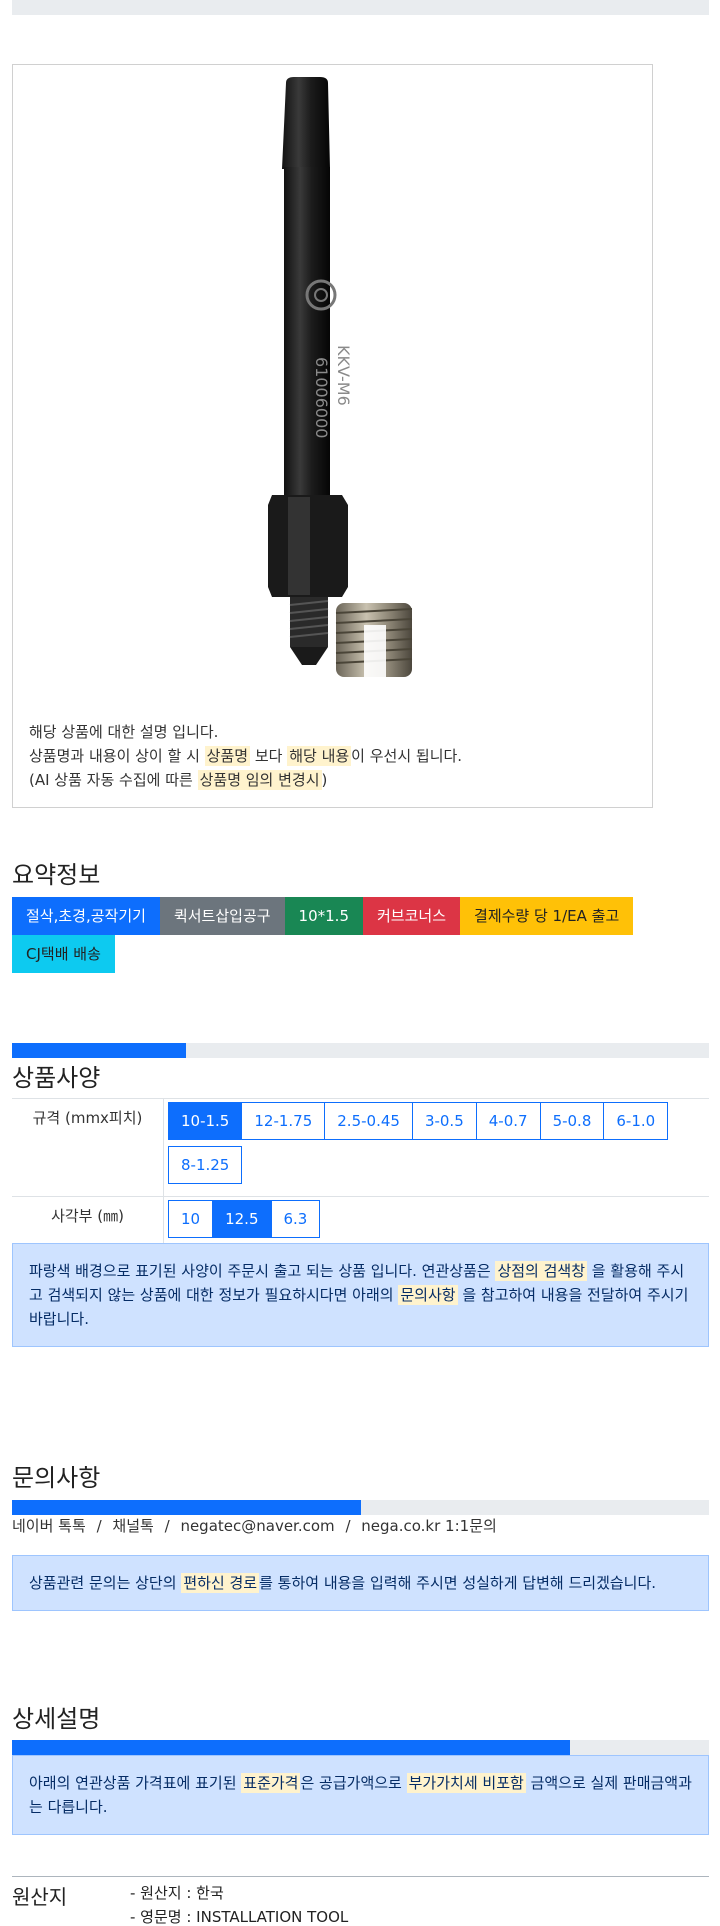  I want to click on origin-item-english-name: - 영문명 : INSTALLATION TOOL, so click(239, 1917).